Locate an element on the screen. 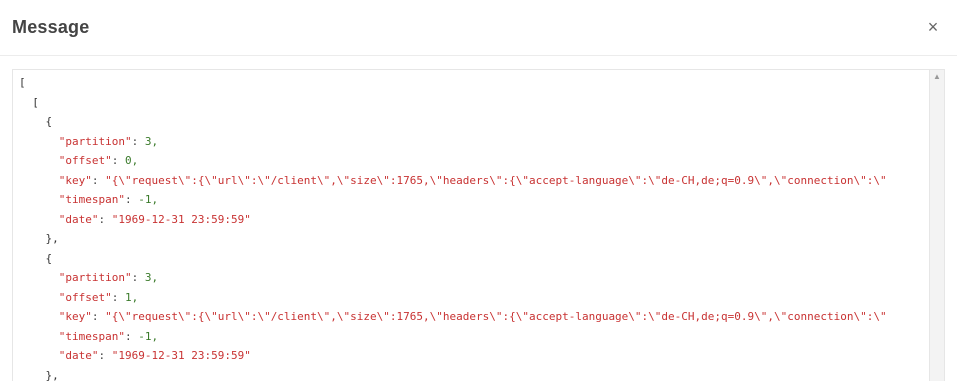 The height and width of the screenshot is (381, 957). dialog-title: Message is located at coordinates (51, 27).